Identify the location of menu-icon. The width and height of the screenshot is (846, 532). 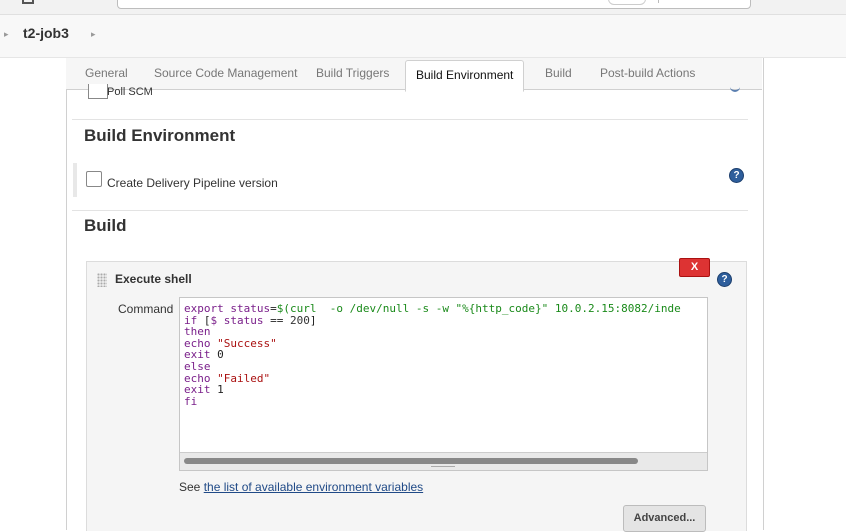
(28, 2).